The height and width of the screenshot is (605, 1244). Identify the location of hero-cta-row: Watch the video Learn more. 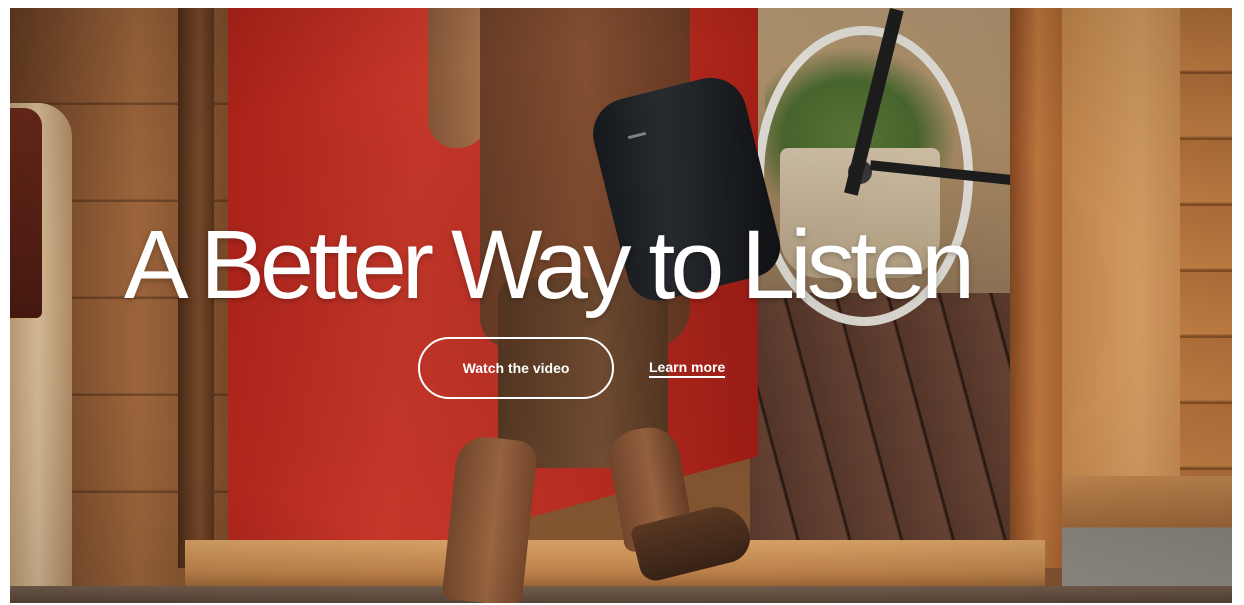
(572, 368).